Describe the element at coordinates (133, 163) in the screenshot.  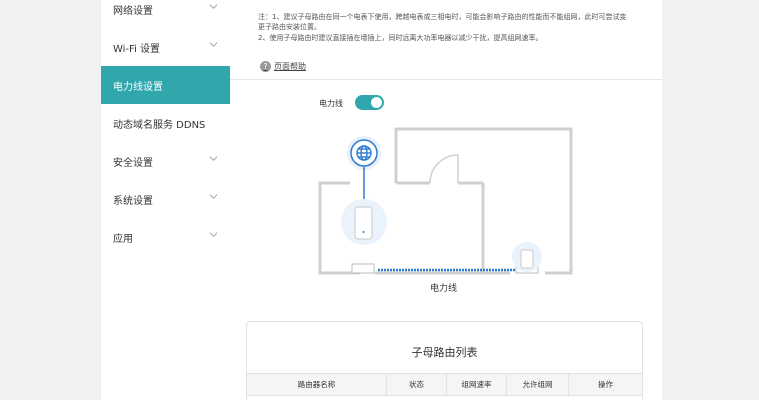
I see `sidebar-item-label: 安全设置` at that location.